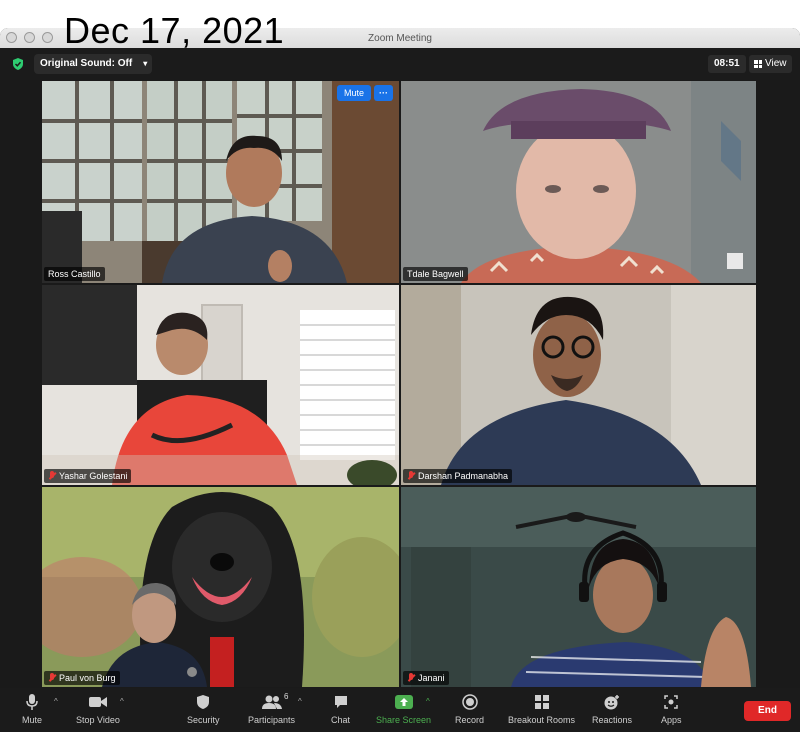 Image resolution: width=800 pixels, height=732 pixels. I want to click on apps-button: Apps, so click(671, 708).